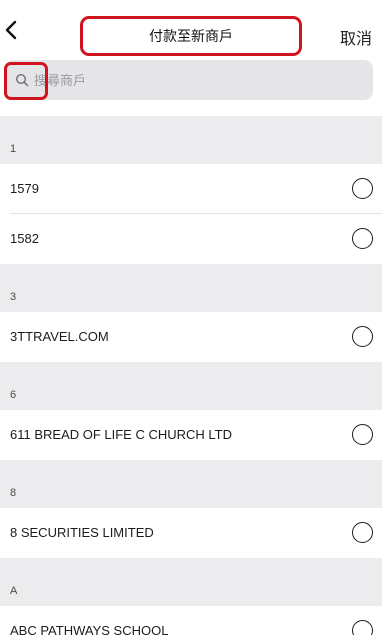 The image size is (382, 635). I want to click on section-header-label: 8, so click(13, 493).